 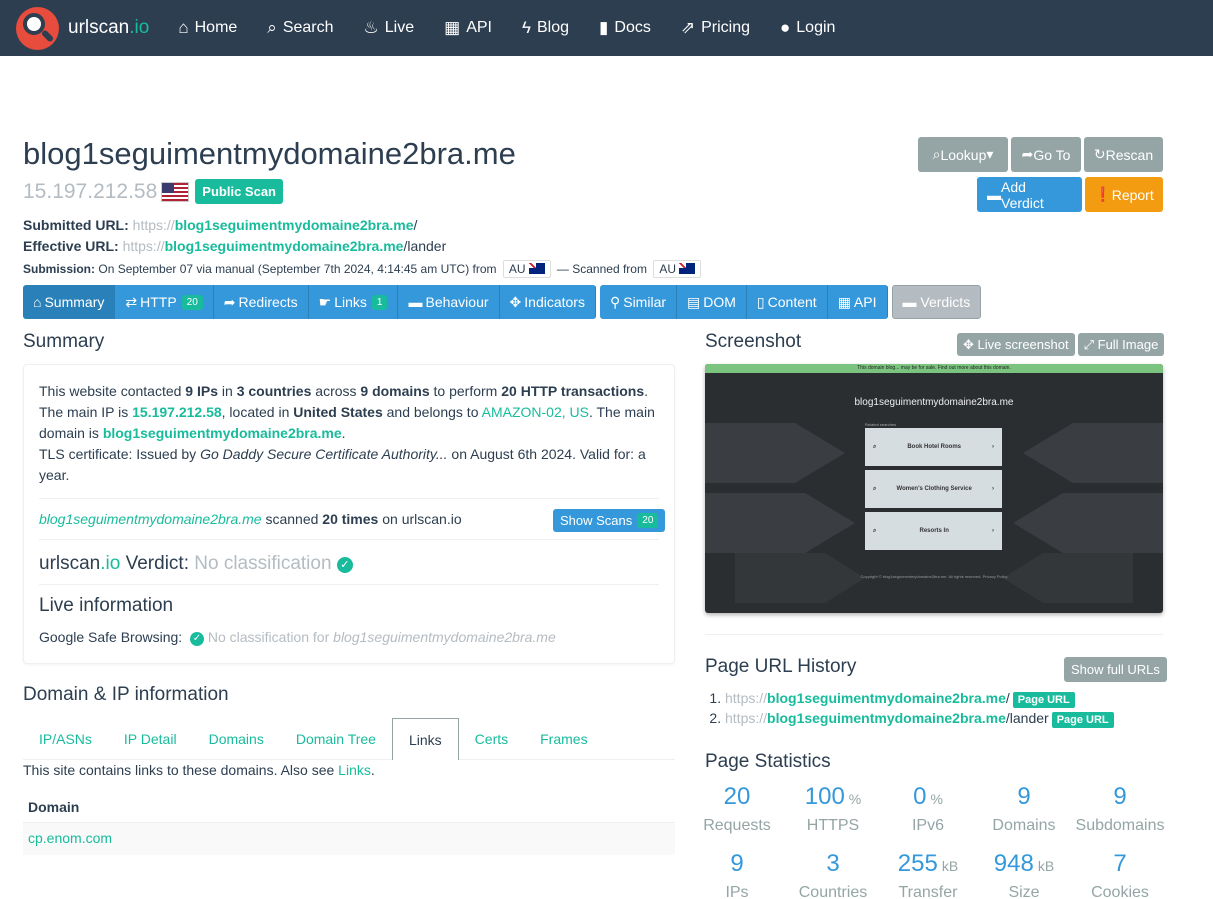 I want to click on stat-countries: 3 Countries, so click(x=833, y=874).